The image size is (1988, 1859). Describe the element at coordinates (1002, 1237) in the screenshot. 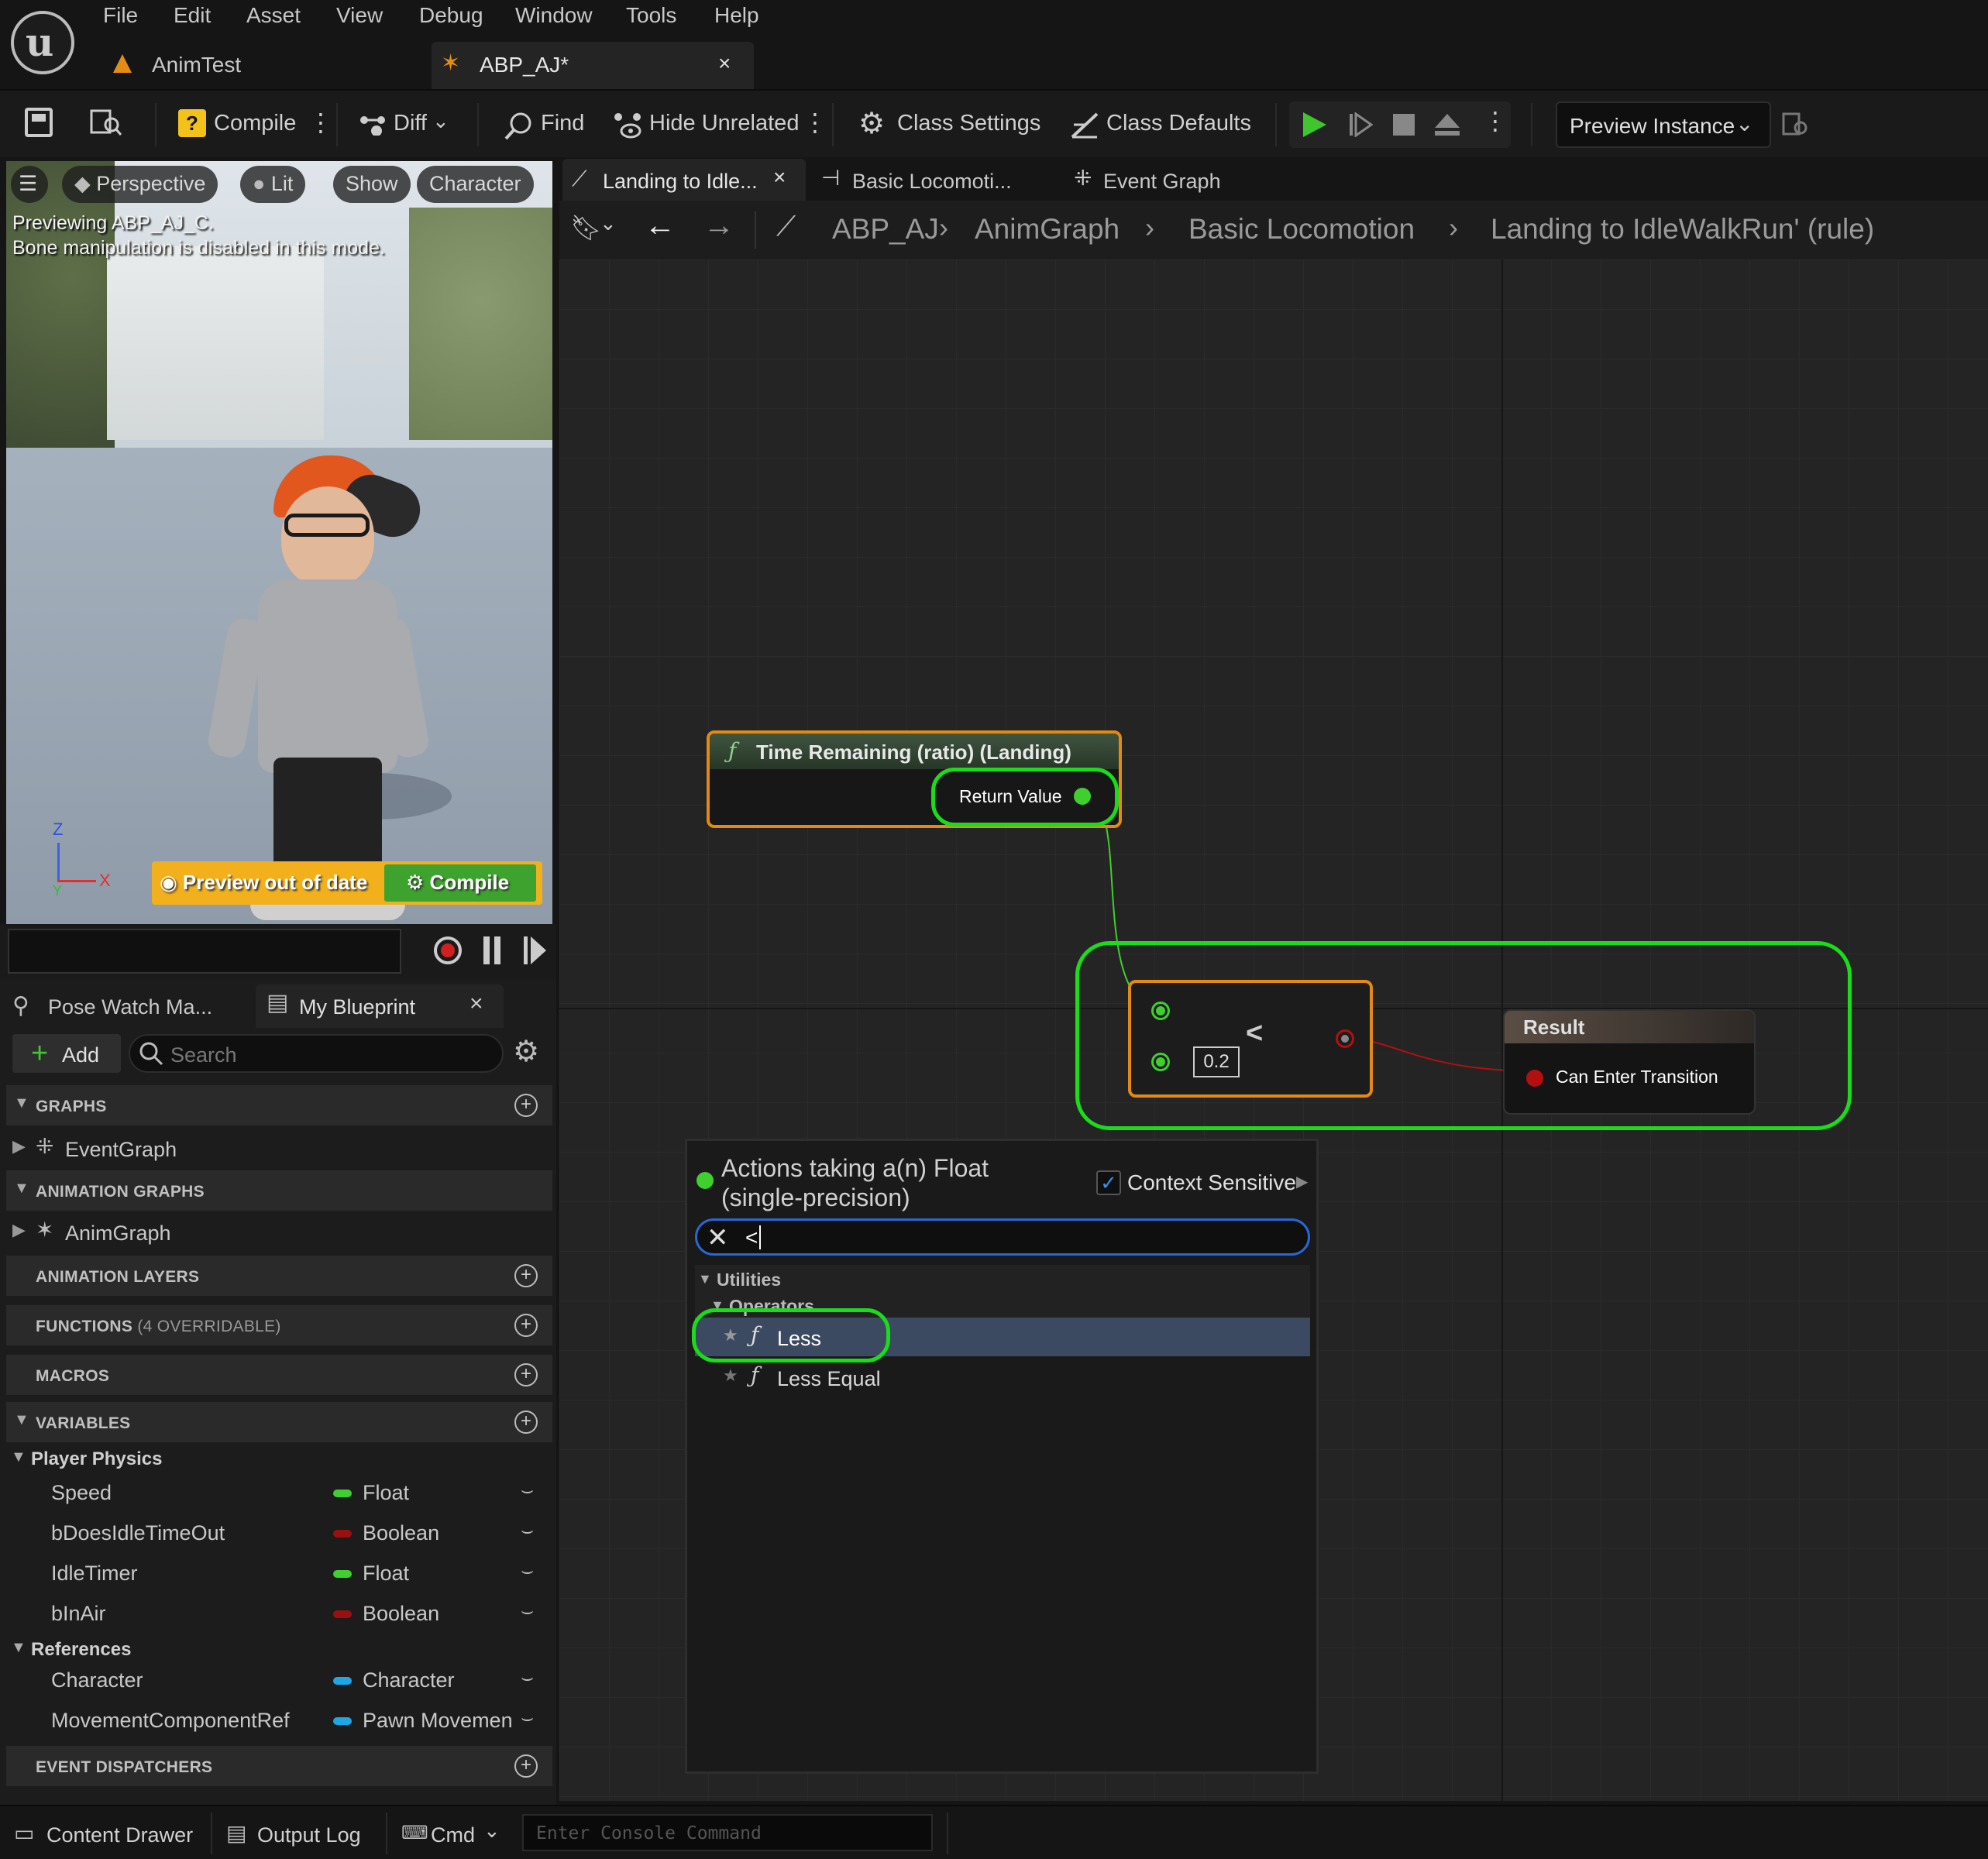

I see `action-search-input: ✕ <` at that location.